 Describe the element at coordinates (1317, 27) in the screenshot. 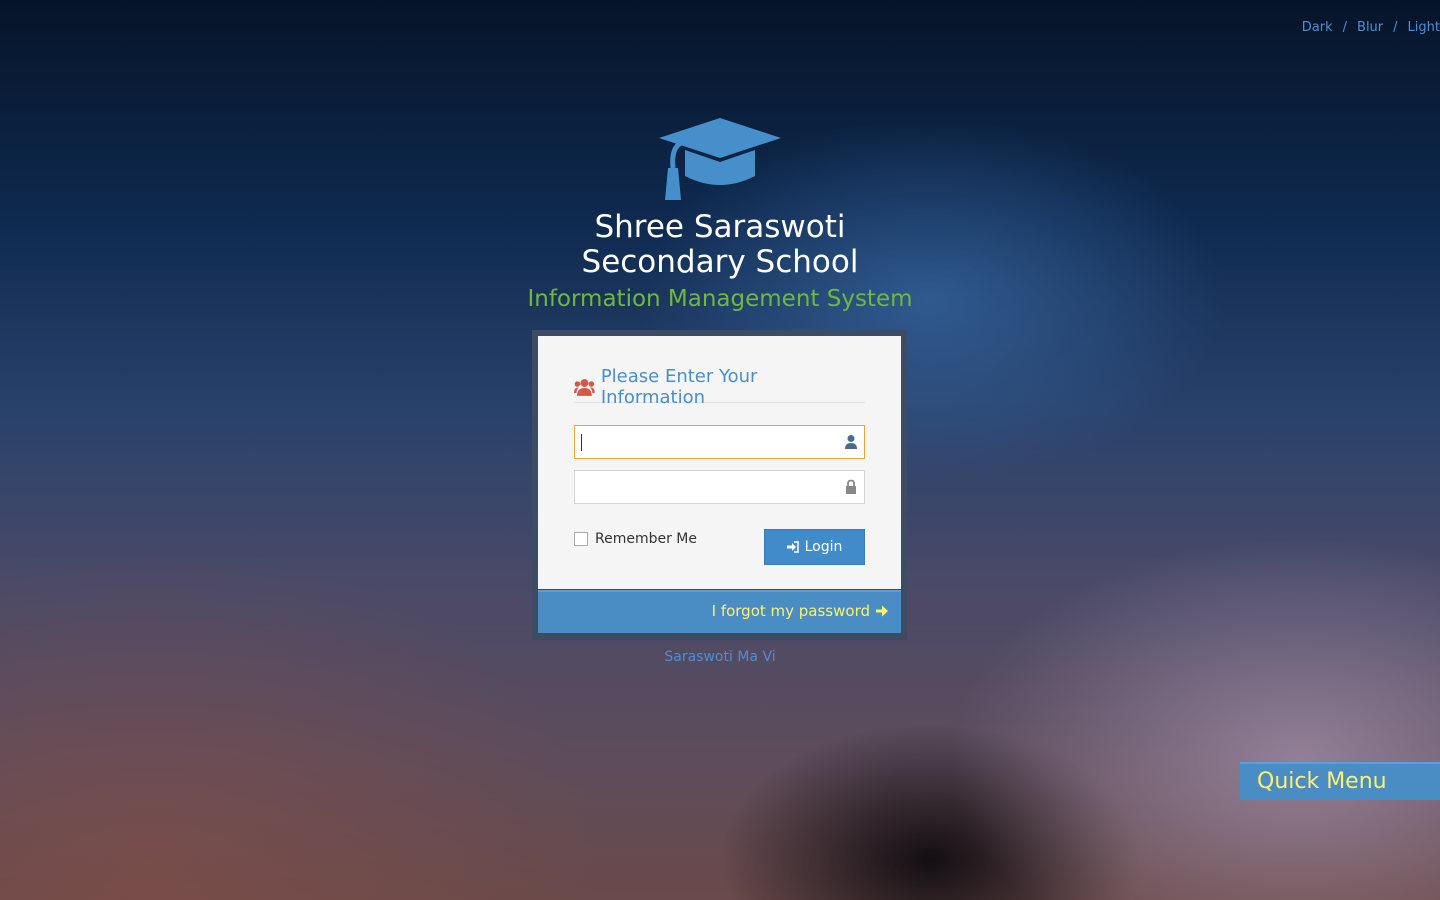

I see `theme-dark-link: Dark` at that location.